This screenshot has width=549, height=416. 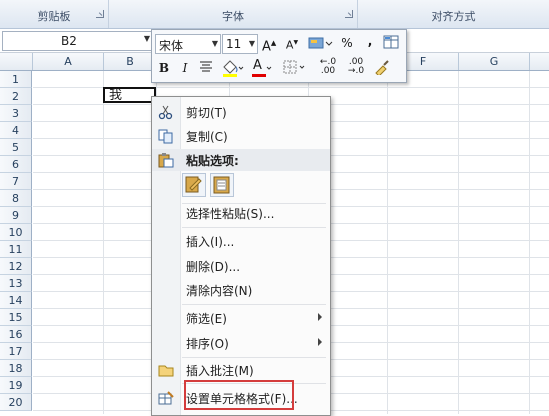 I want to click on increase-decimal-button: ←.0 .00, so click(x=328, y=67).